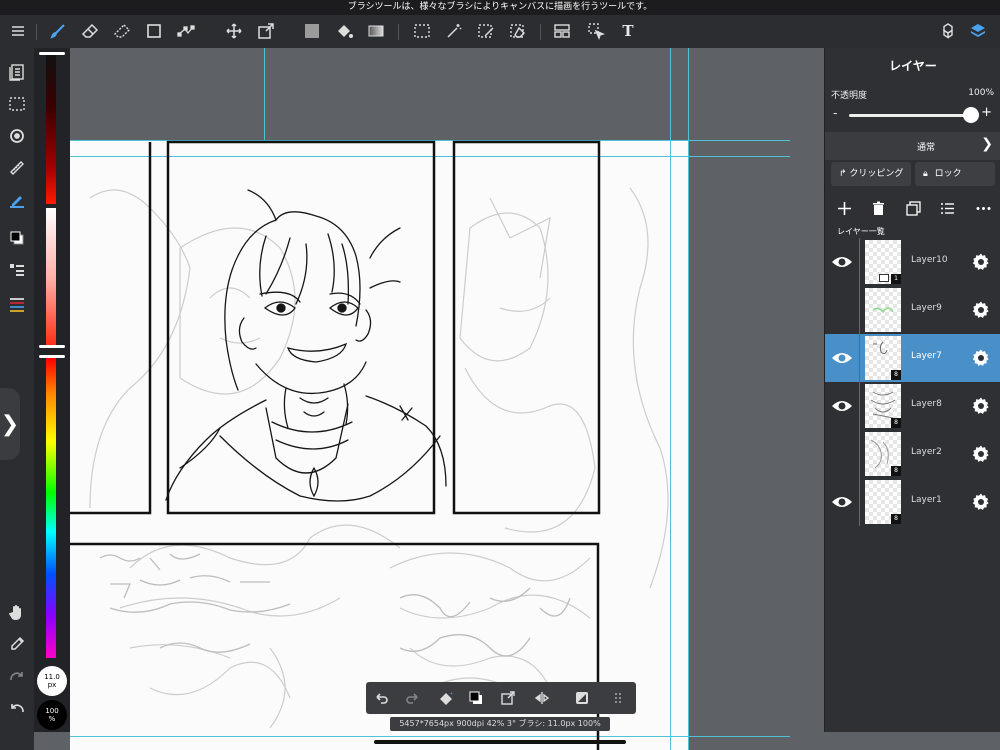  What do you see at coordinates (486, 31) in the screenshot?
I see `select-pen-tool-button` at bounding box center [486, 31].